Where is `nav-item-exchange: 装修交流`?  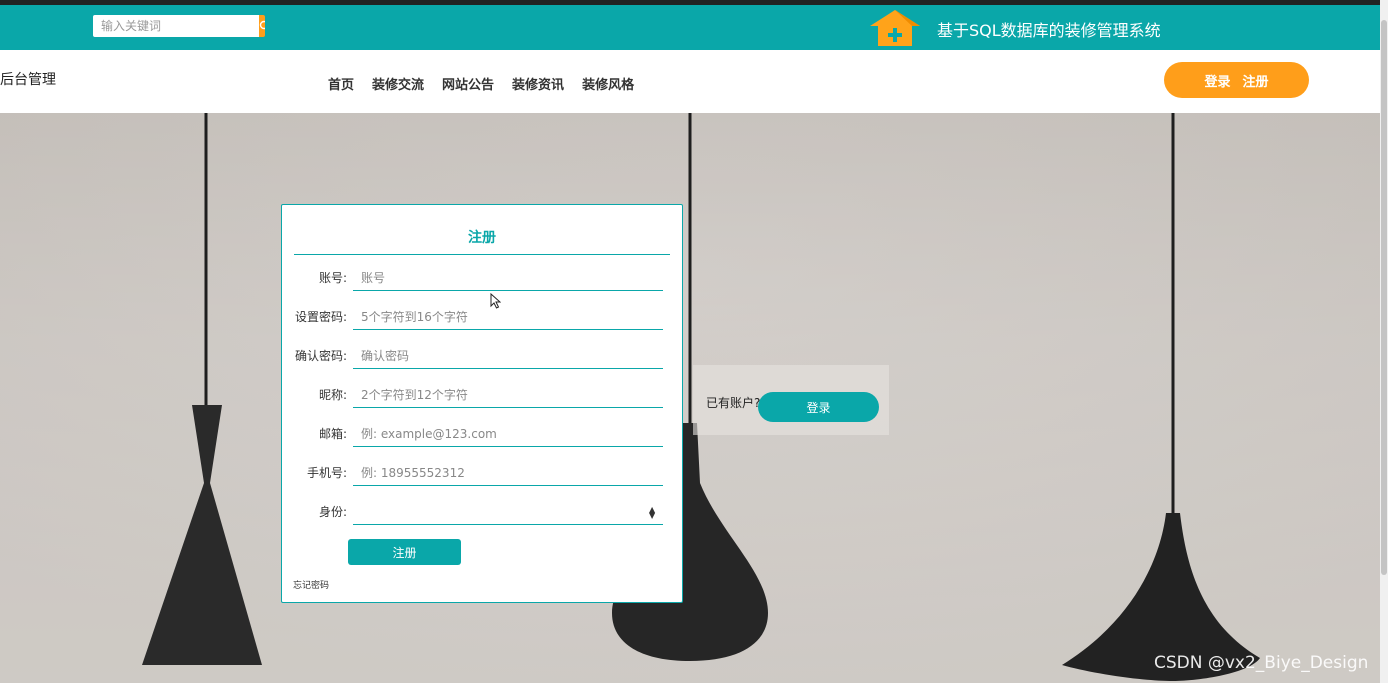
nav-item-exchange: 装修交流 is located at coordinates (398, 83).